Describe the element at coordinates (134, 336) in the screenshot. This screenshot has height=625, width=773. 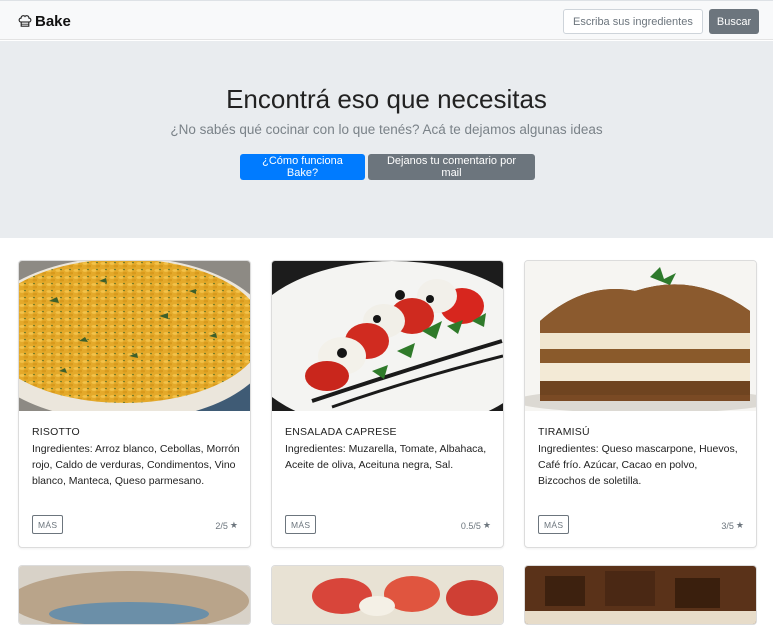
I see `risotto-photo` at that location.